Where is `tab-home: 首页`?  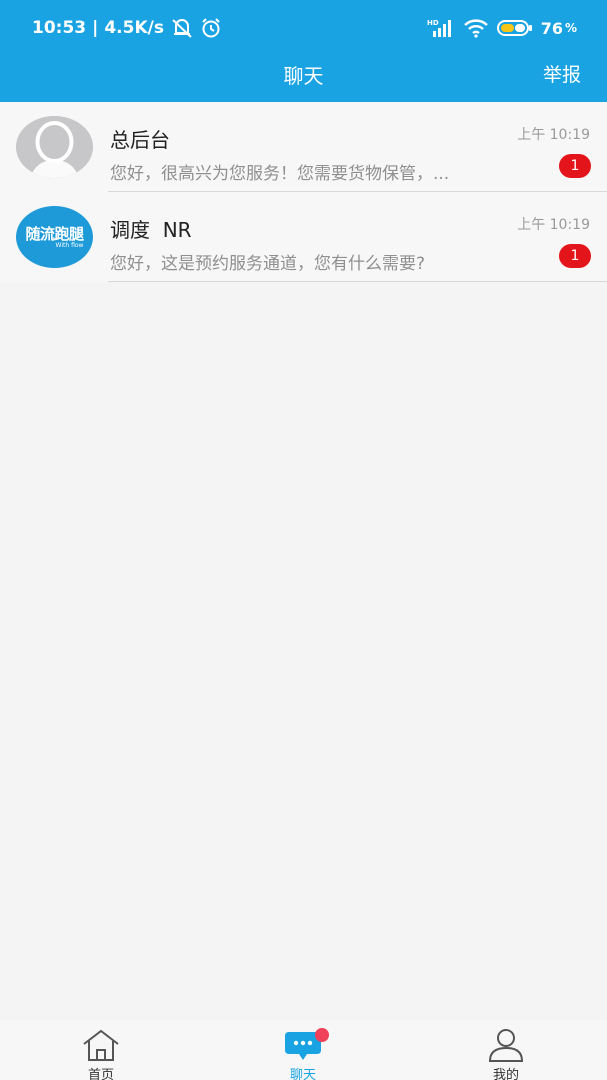
tab-home: 首页 is located at coordinates (101, 1050).